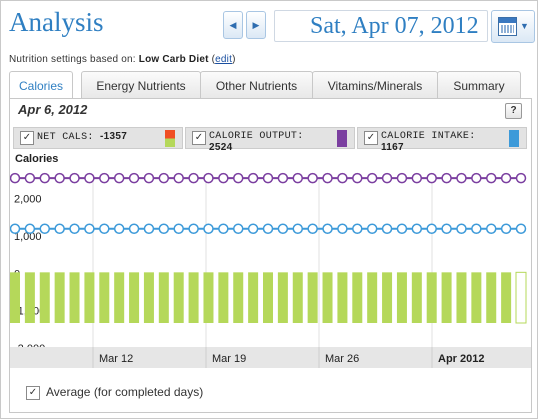 This screenshot has width=538, height=419. Describe the element at coordinates (428, 142) in the screenshot. I see `legend-label: CALORIE INTAKE: 1167` at that location.